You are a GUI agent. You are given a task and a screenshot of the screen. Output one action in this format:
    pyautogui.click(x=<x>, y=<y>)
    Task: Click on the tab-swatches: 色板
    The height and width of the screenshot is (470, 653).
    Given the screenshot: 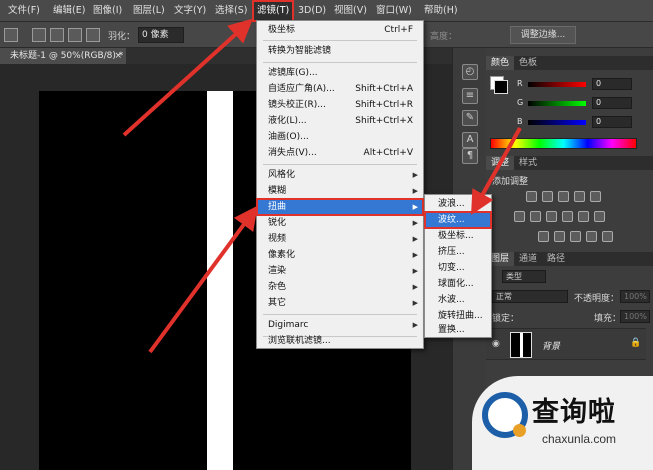 What is the action you would take?
    pyautogui.click(x=528, y=63)
    